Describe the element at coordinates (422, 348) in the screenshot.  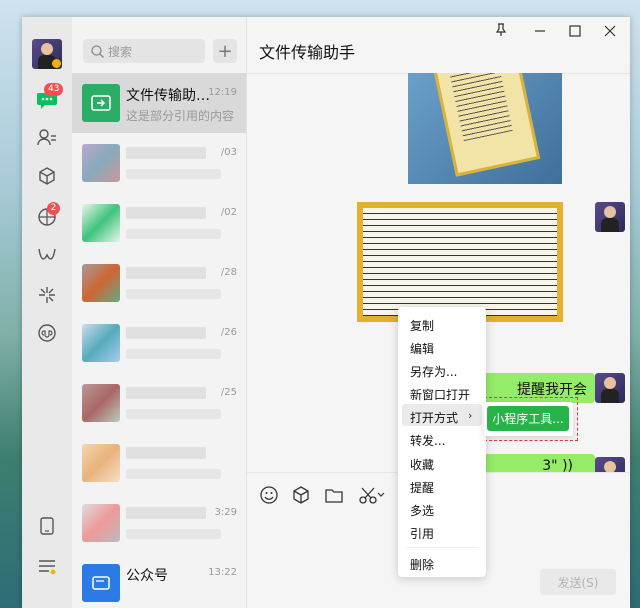
I see `menu-item-edit: 编辑` at that location.